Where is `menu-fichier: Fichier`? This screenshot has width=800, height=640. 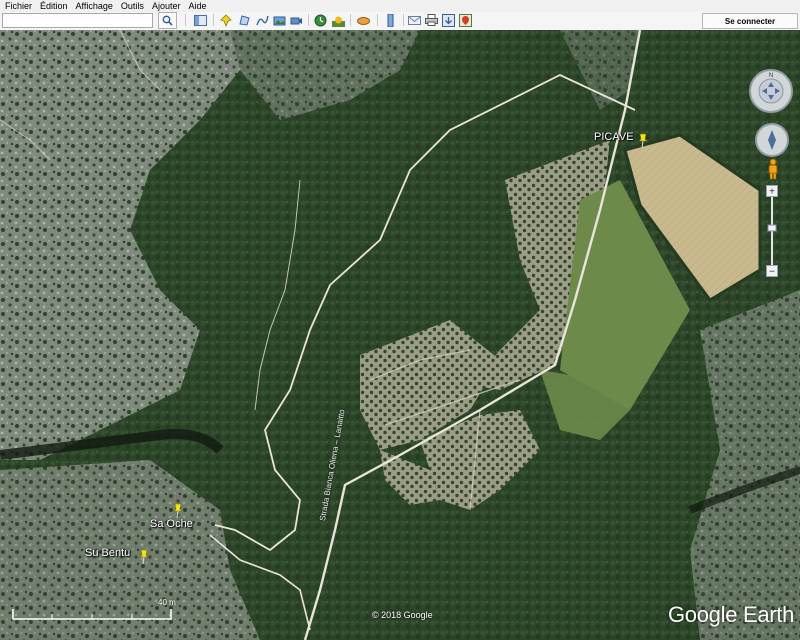 menu-fichier: Fichier is located at coordinates (18, 6).